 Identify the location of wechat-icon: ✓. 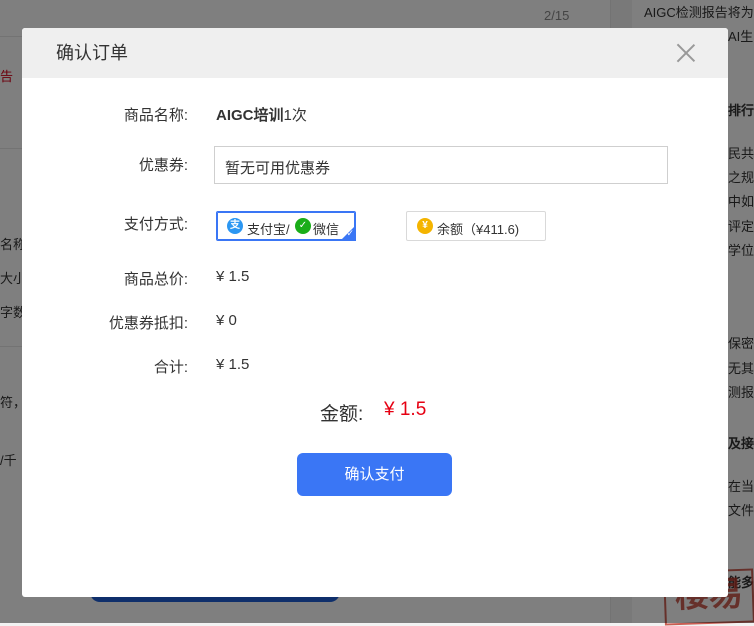
(303, 226).